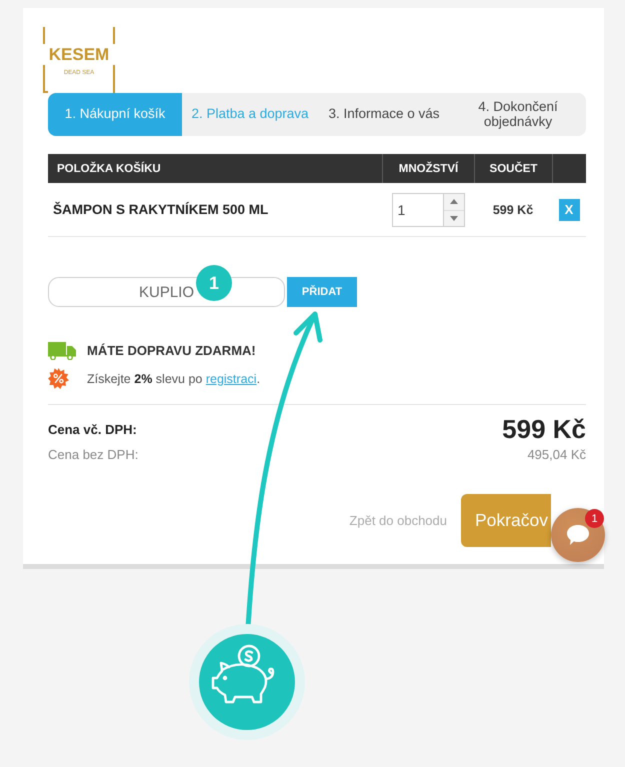 Image resolution: width=625 pixels, height=767 pixels. What do you see at coordinates (518, 114) in the screenshot?
I see `step-tab: 4. Dokončení objednávky` at bounding box center [518, 114].